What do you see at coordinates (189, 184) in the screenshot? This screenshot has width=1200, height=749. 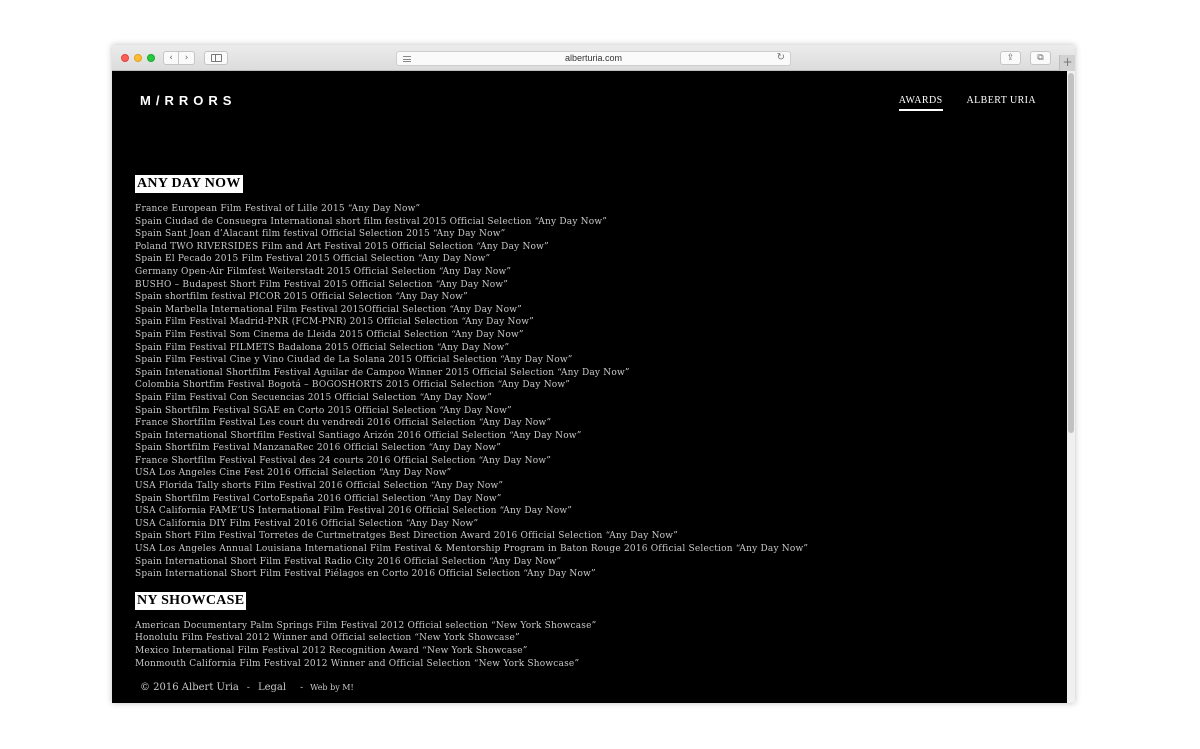 I see `section-title: ANY DAY NOW` at bounding box center [189, 184].